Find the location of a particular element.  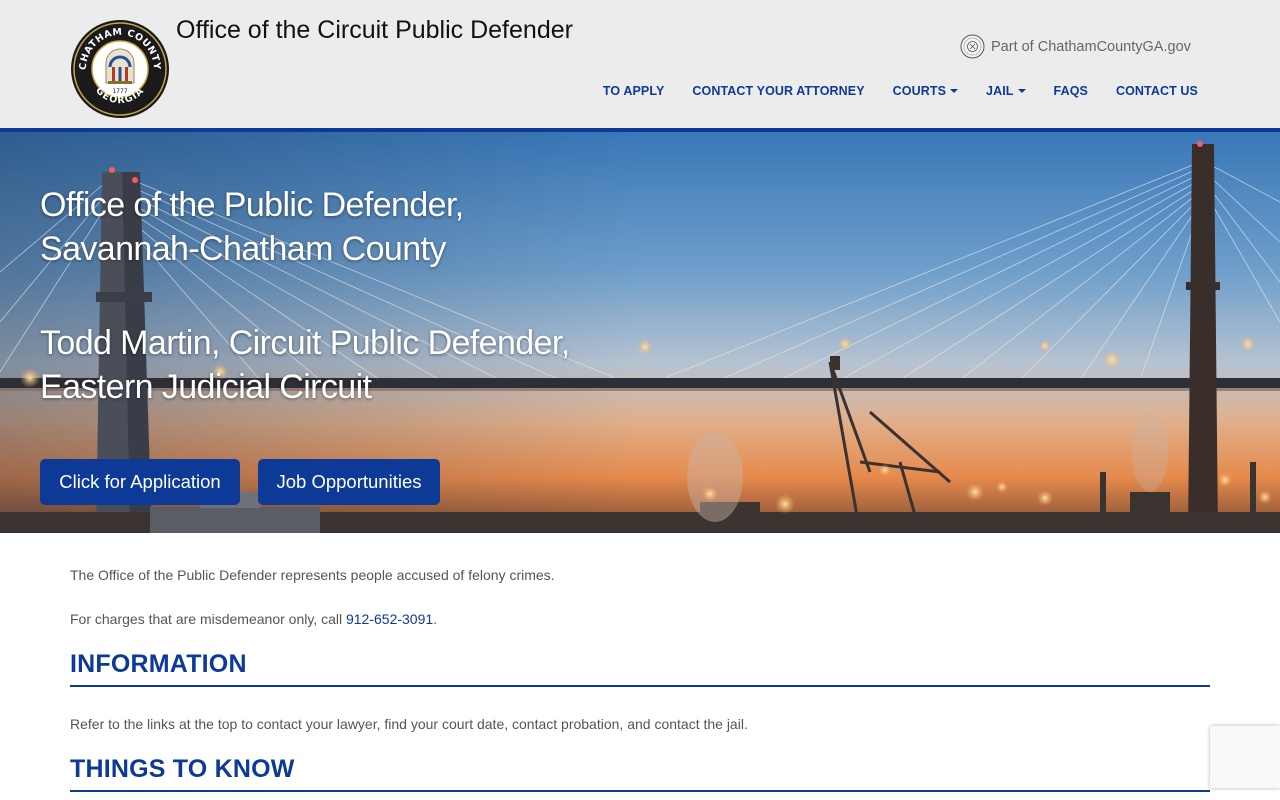

nav-jail-dropdown: JAIL is located at coordinates (1006, 91).